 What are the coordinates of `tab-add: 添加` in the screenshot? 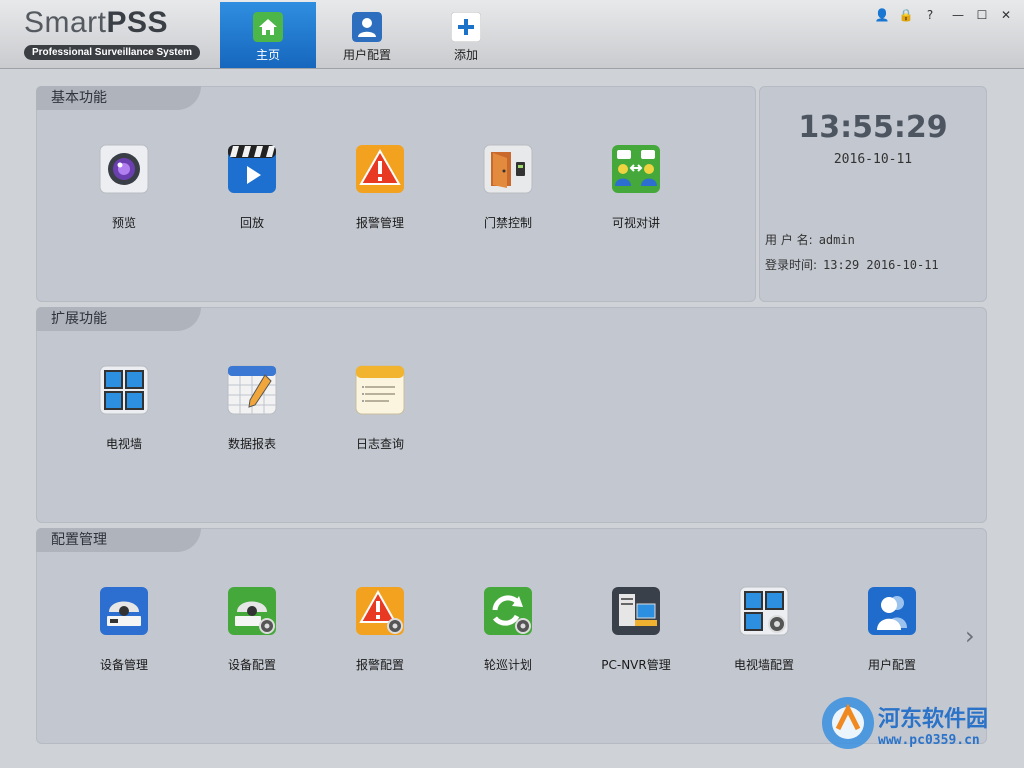 It's located at (466, 35).